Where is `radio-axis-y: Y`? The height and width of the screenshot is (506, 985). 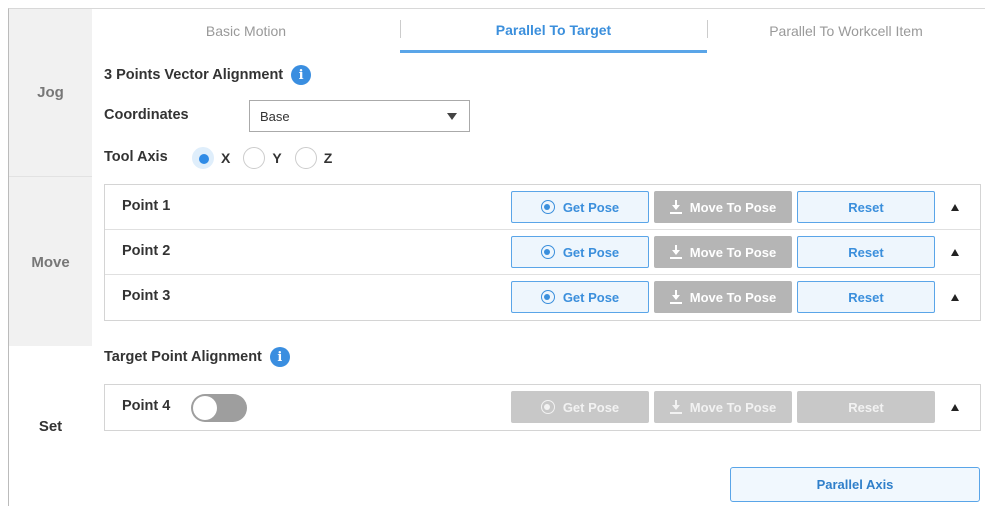 radio-axis-y: Y is located at coordinates (262, 158).